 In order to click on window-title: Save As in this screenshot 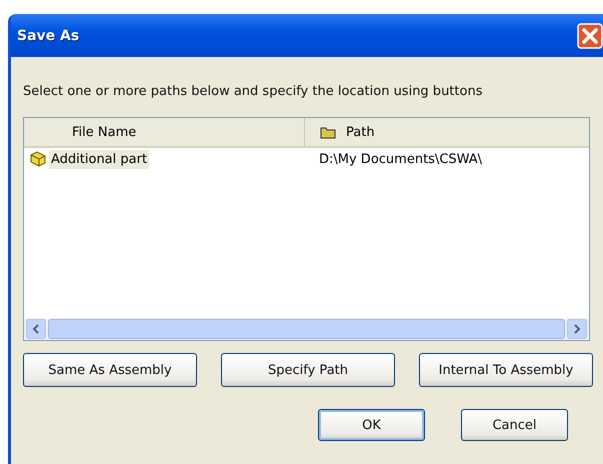, I will do `click(48, 36)`.